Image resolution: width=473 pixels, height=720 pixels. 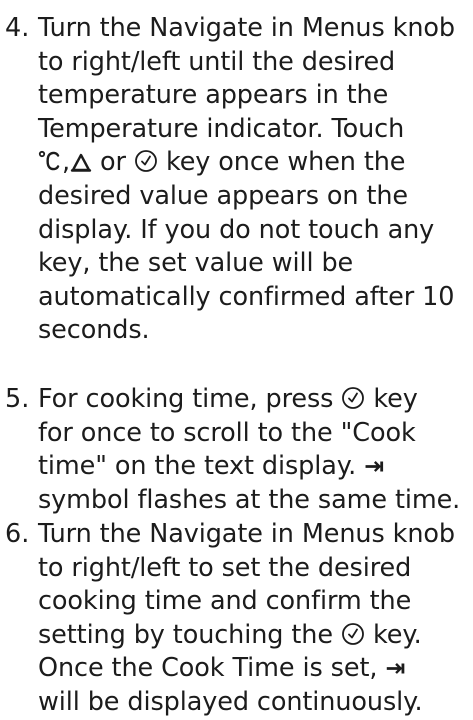 What do you see at coordinates (213, 95) in the screenshot?
I see `step-line: temperature appears in the` at bounding box center [213, 95].